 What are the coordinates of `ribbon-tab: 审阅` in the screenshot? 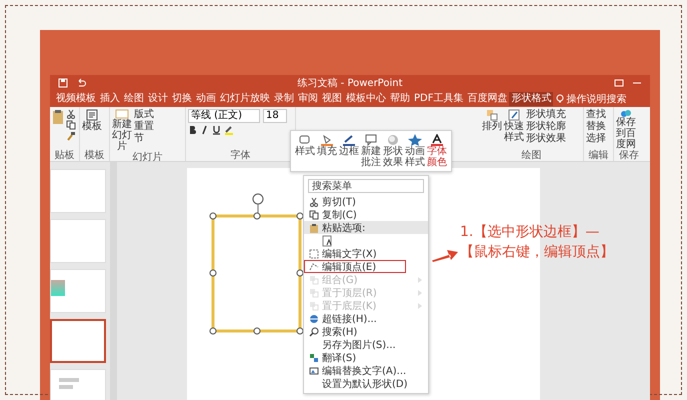 It's located at (308, 99).